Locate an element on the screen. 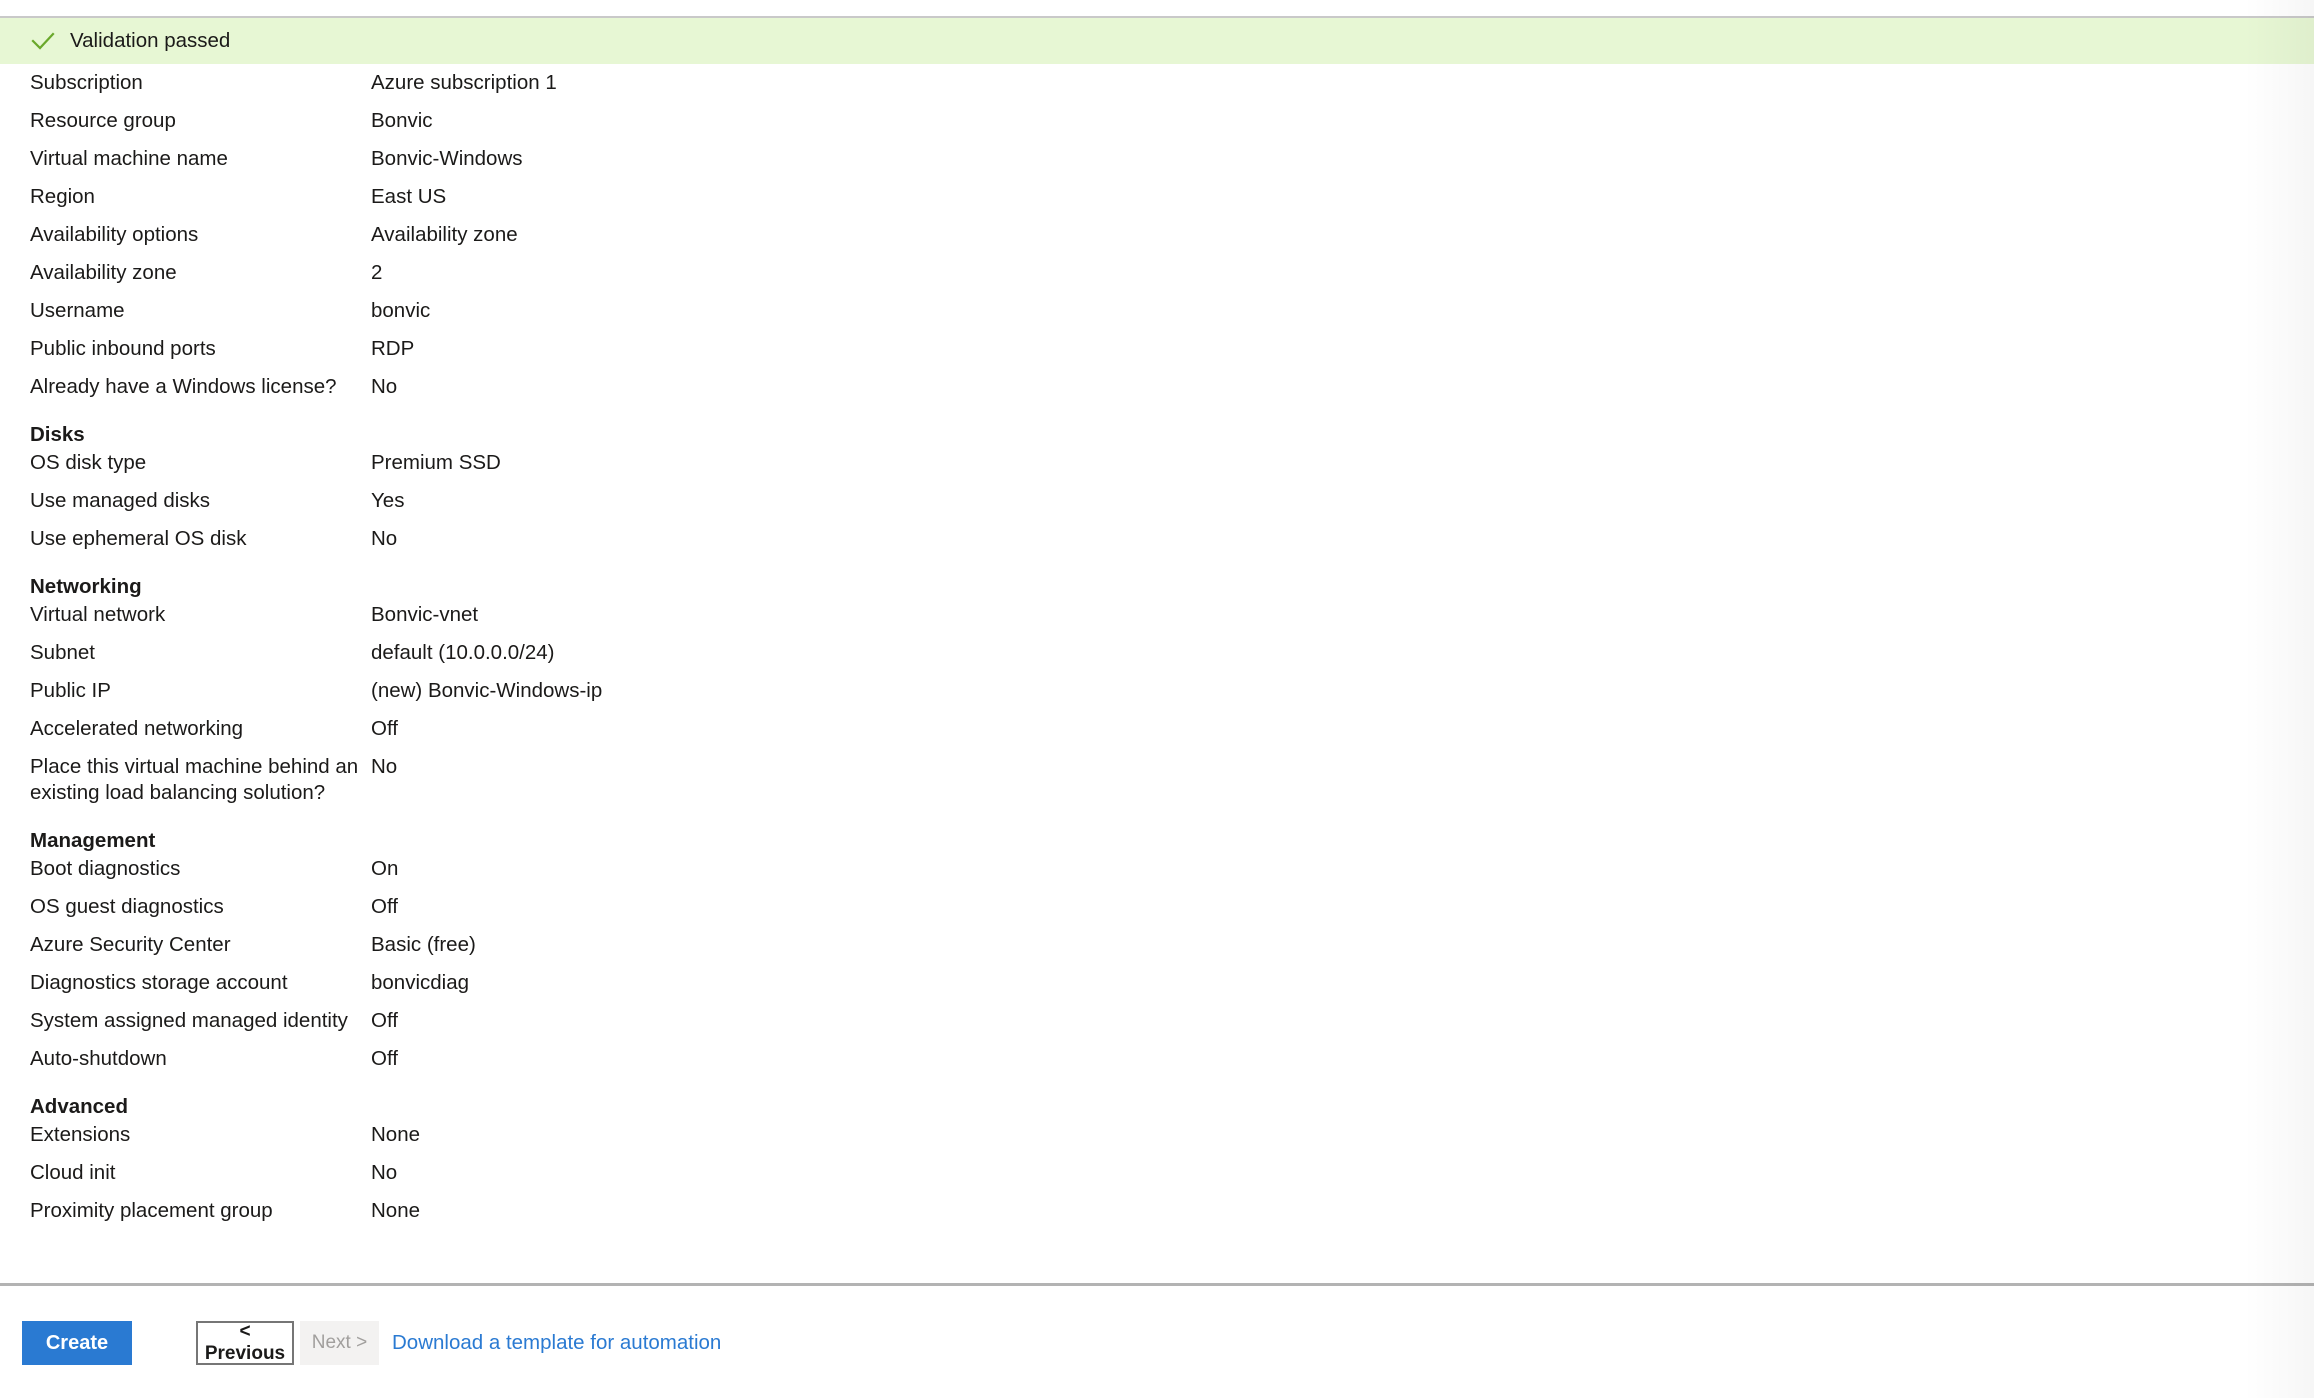  summary-row-label: Boot diagnostics is located at coordinates (105, 868).